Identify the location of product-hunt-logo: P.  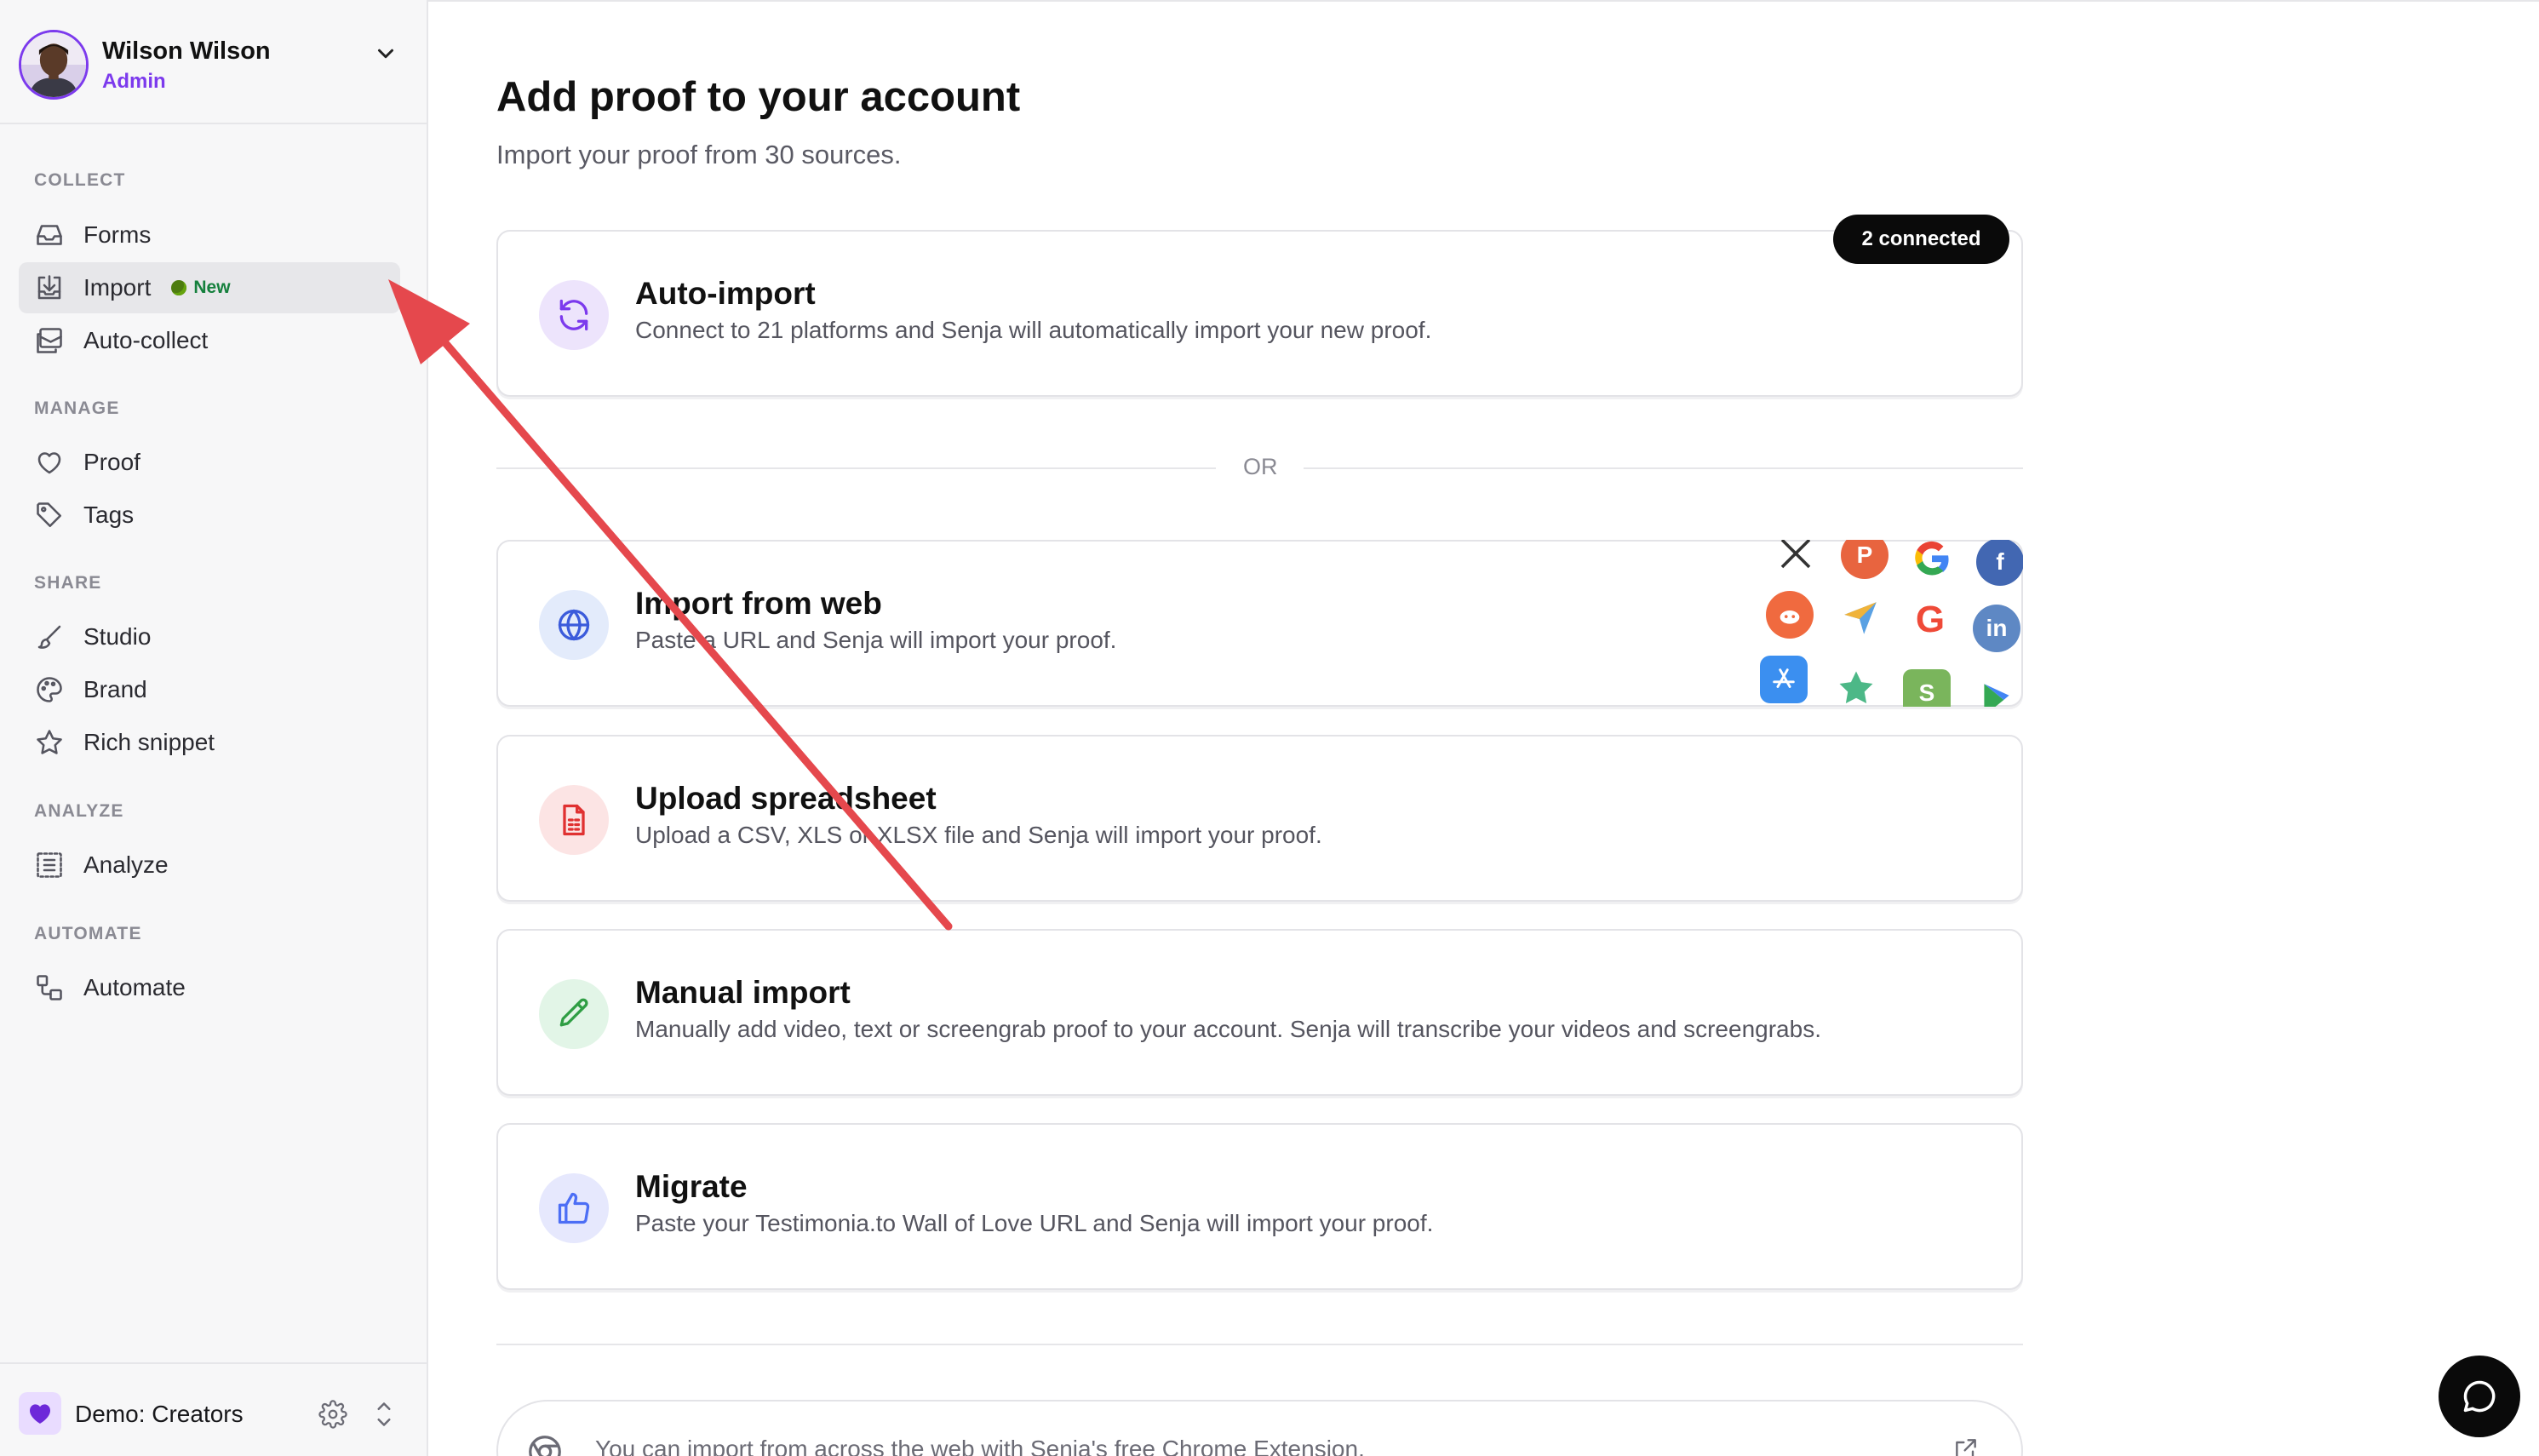
(1865, 560).